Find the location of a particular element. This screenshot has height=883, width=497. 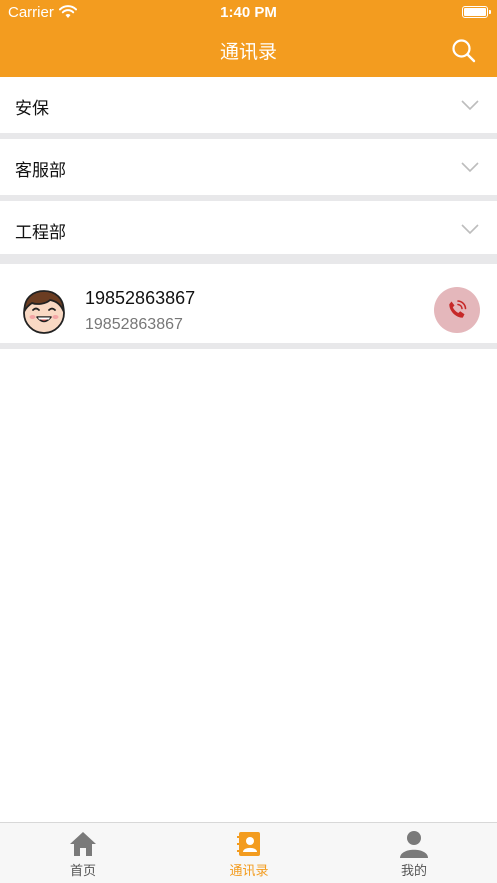

status-time: 1:40 PM is located at coordinates (248, 12).